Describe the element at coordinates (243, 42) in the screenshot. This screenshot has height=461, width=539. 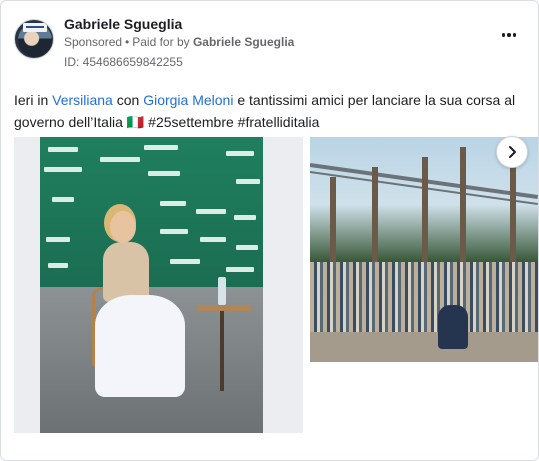
I see `paid-for-name: Gabriele Sgueglia` at that location.